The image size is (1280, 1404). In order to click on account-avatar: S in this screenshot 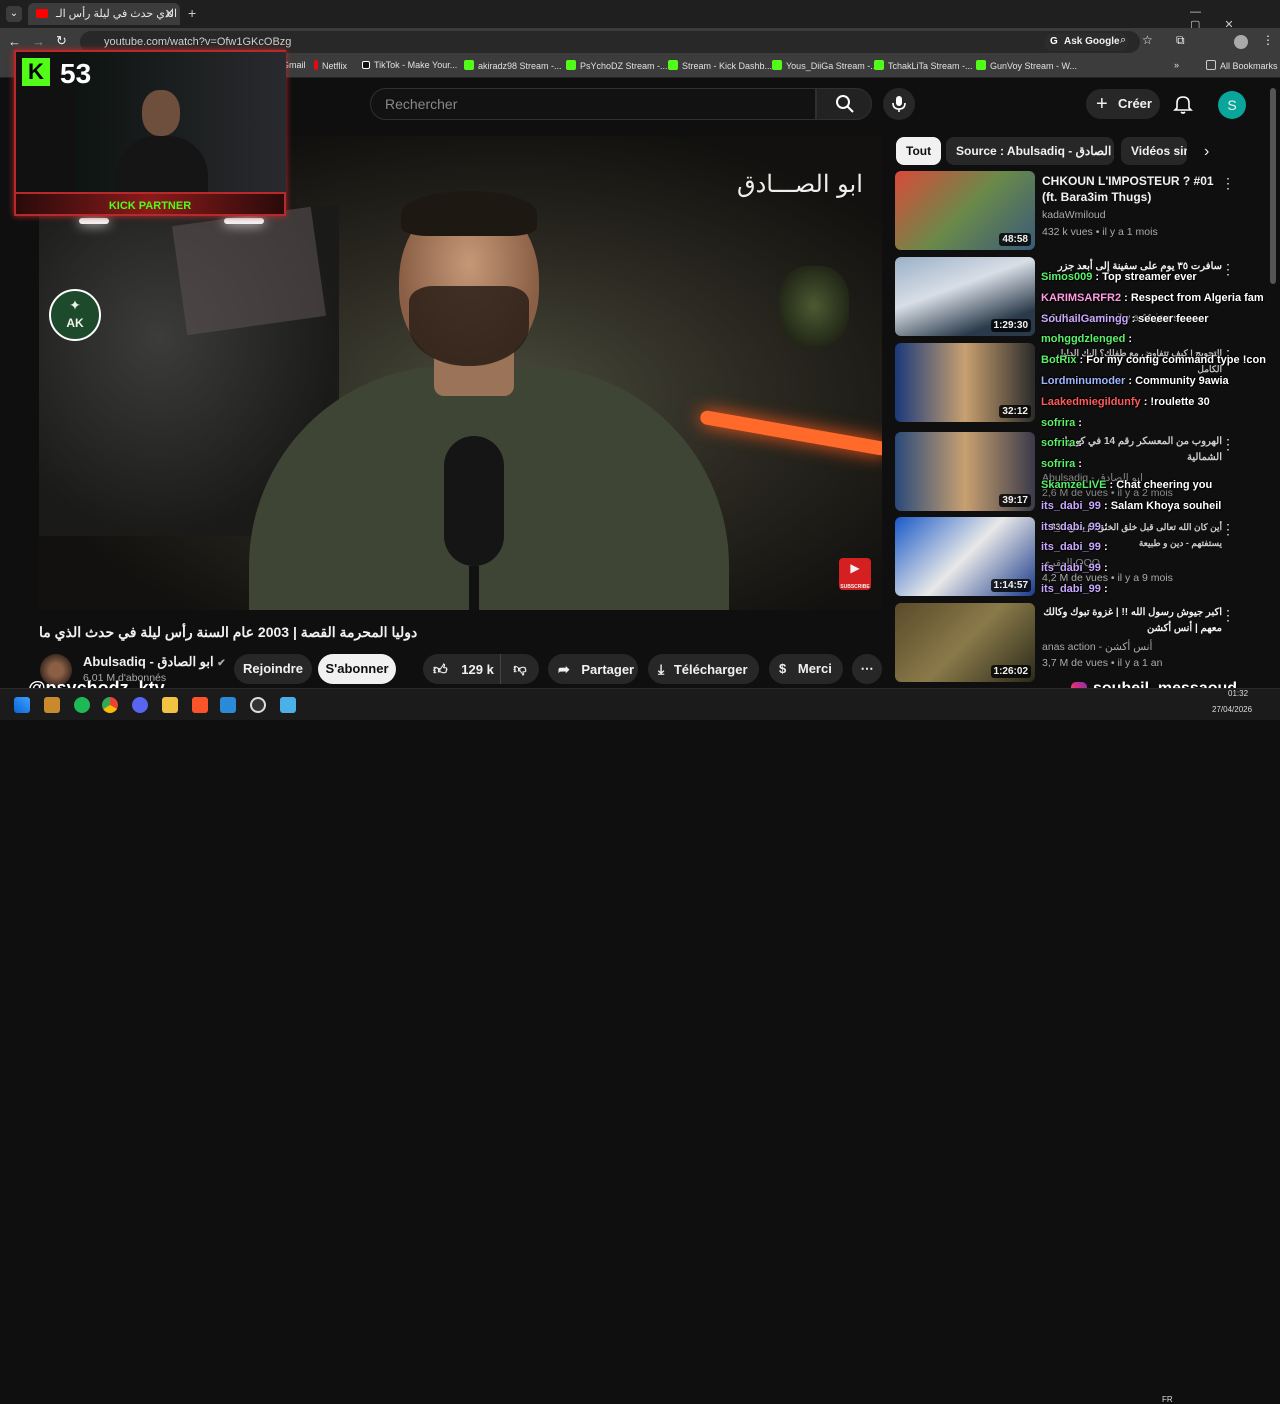, I will do `click(1232, 105)`.